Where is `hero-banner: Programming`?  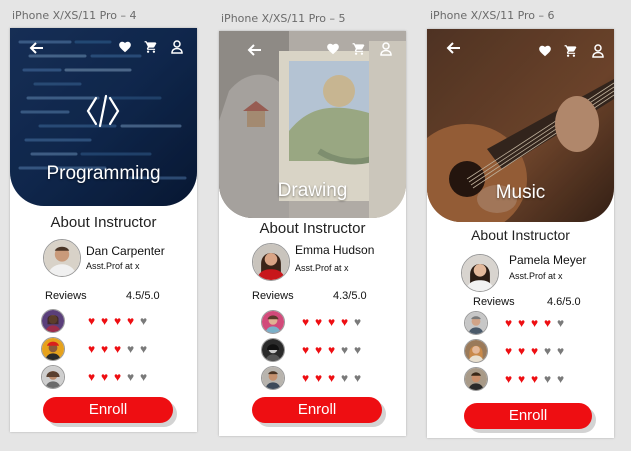
hero-banner: Programming is located at coordinates (103, 117).